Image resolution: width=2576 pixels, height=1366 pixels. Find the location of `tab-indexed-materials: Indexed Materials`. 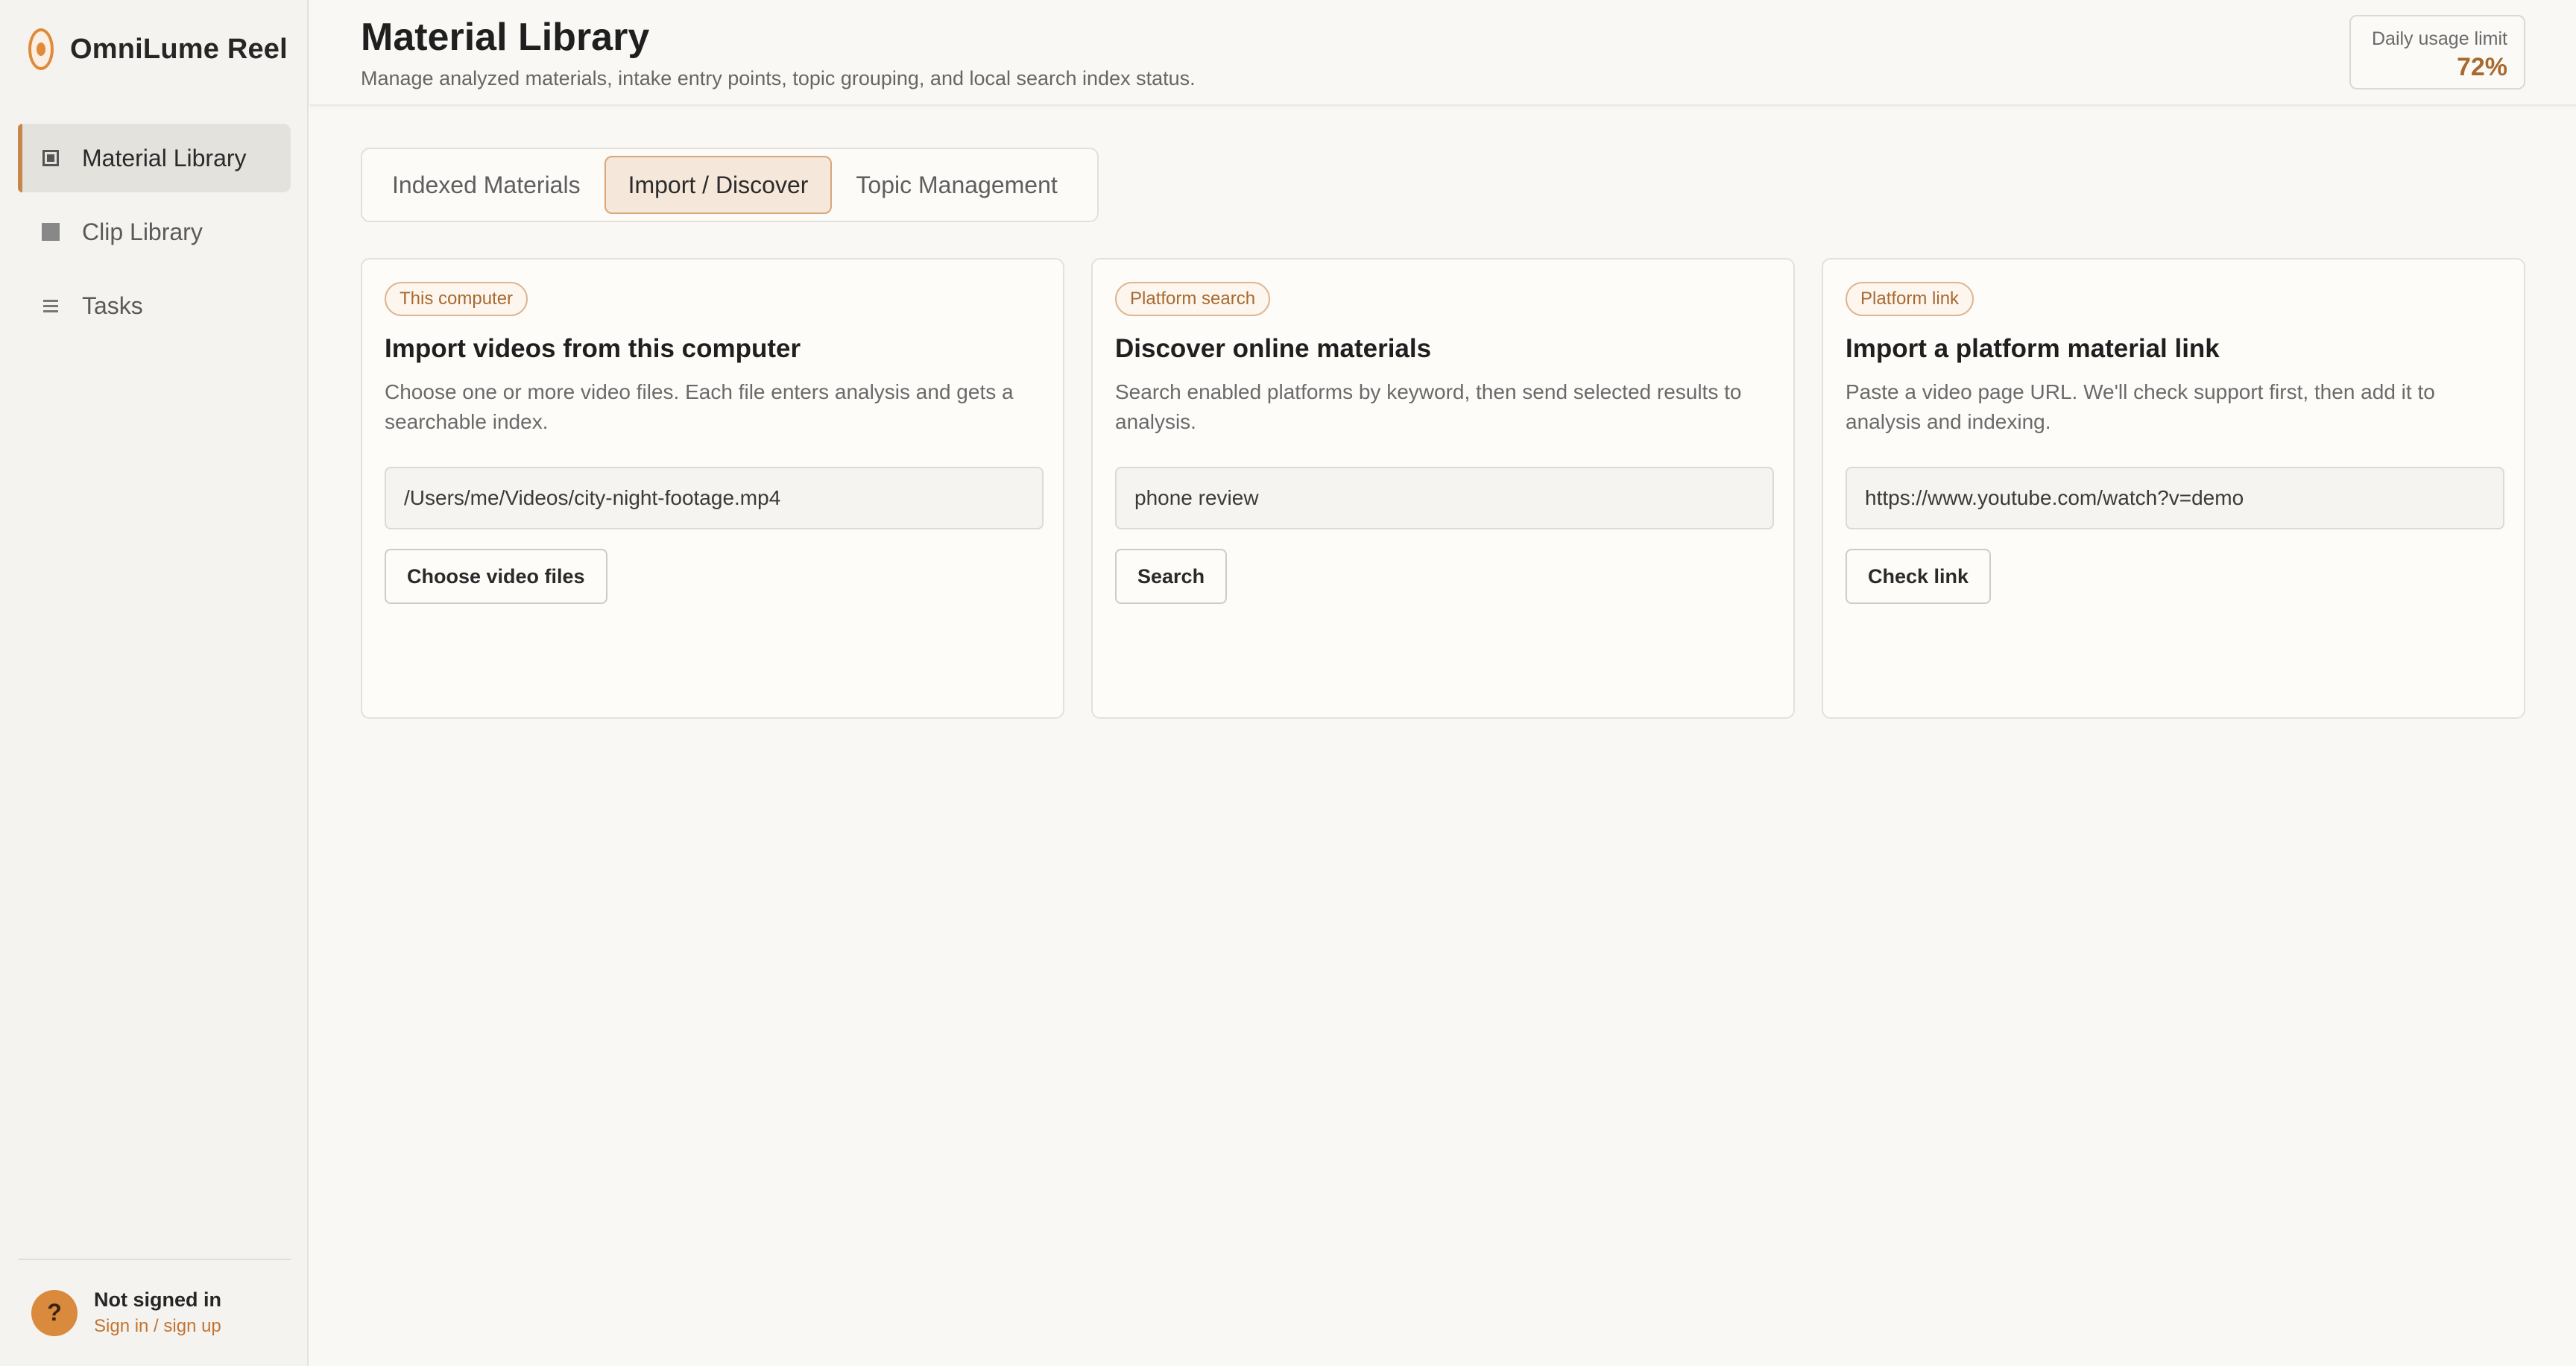

tab-indexed-materials: Indexed Materials is located at coordinates (486, 185).